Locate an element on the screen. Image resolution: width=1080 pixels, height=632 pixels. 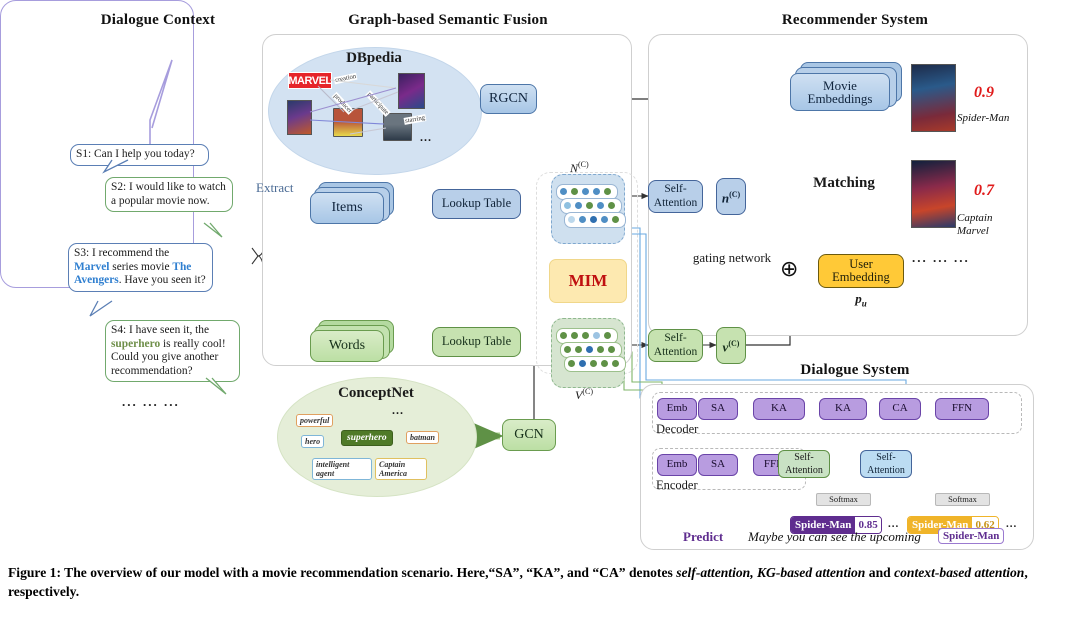
concept-node-captain-america: Captain America is located at coordinates (401, 469).